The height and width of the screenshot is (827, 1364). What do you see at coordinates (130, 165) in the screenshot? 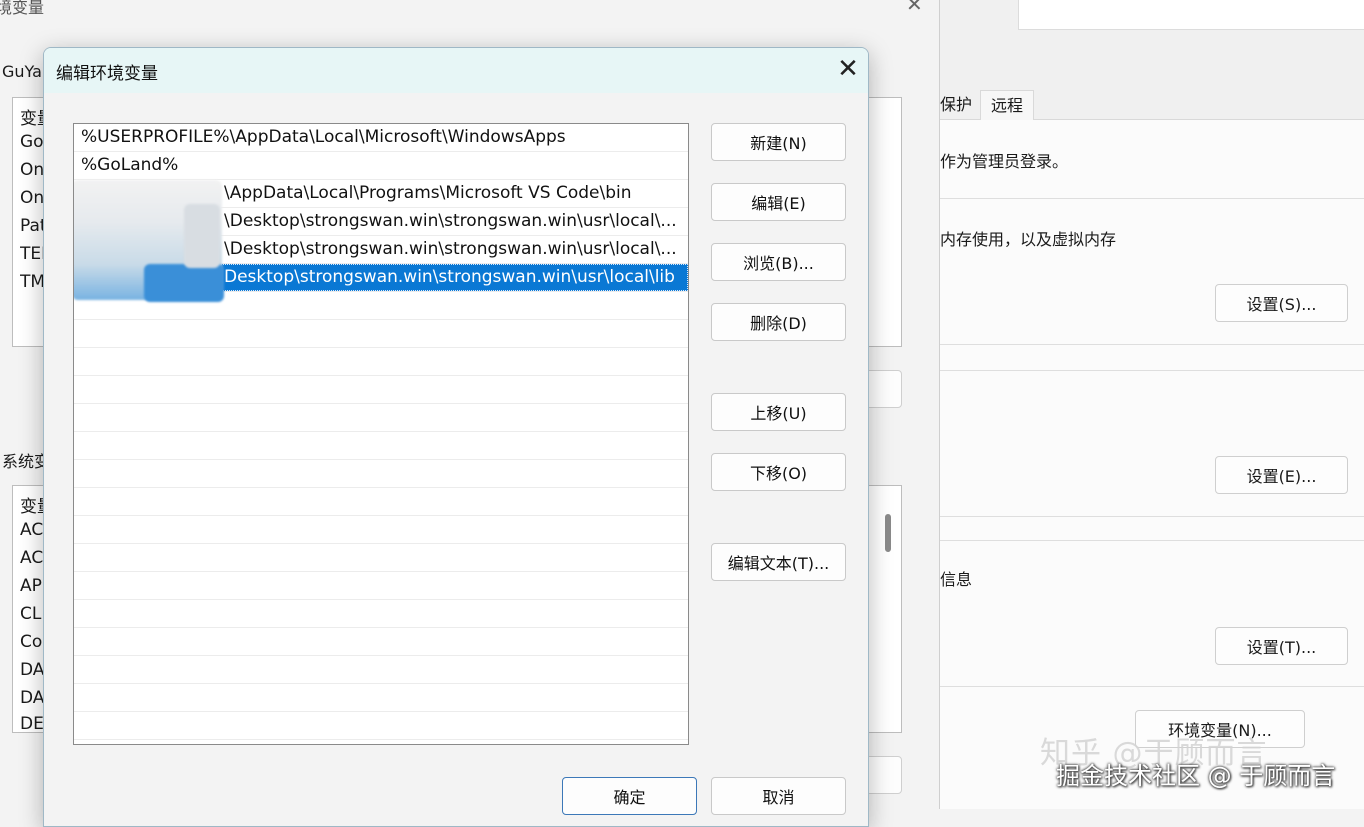
I see `path-text: %GoLand%` at bounding box center [130, 165].